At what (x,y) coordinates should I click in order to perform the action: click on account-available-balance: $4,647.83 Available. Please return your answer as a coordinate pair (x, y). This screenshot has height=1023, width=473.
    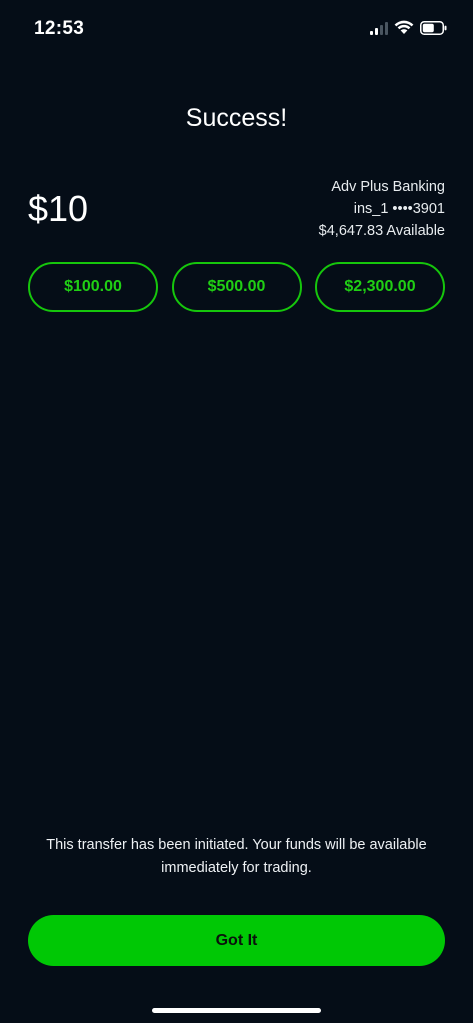
    Looking at the image, I should click on (381, 231).